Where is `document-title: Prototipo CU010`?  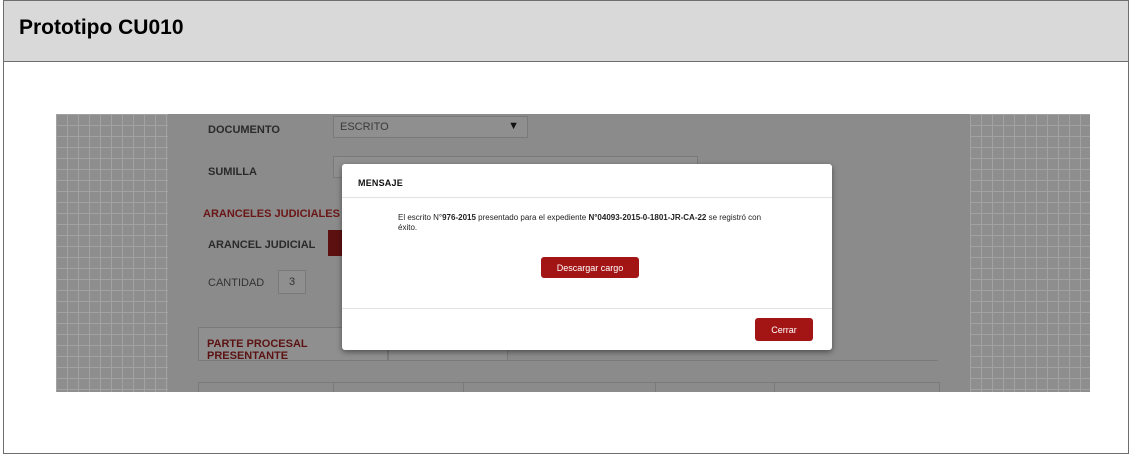 document-title: Prototipo CU010 is located at coordinates (101, 27).